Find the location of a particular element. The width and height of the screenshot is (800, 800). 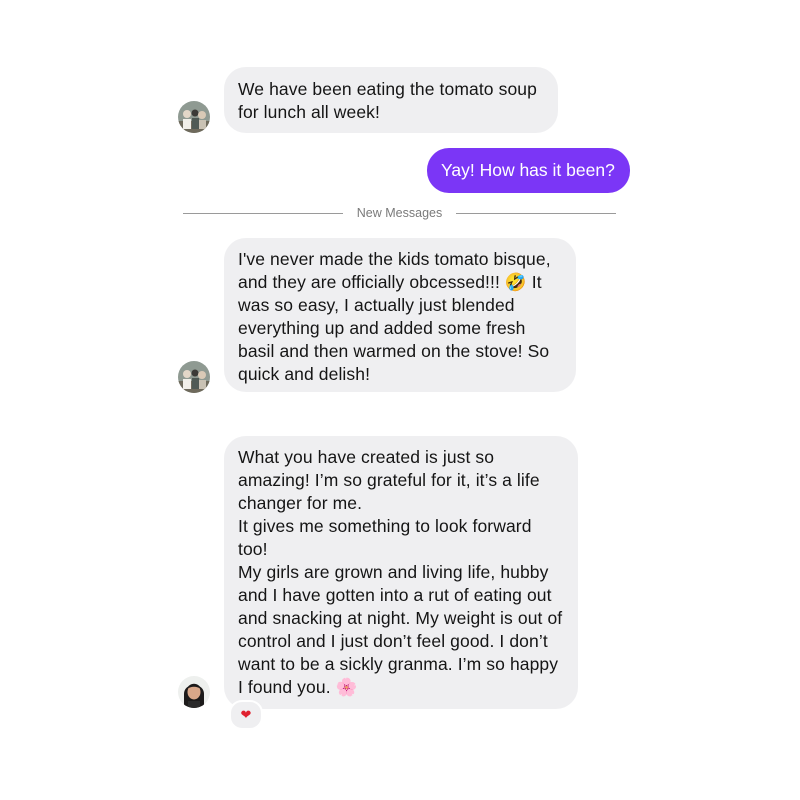

heart-reaction: ❤ is located at coordinates (246, 715).